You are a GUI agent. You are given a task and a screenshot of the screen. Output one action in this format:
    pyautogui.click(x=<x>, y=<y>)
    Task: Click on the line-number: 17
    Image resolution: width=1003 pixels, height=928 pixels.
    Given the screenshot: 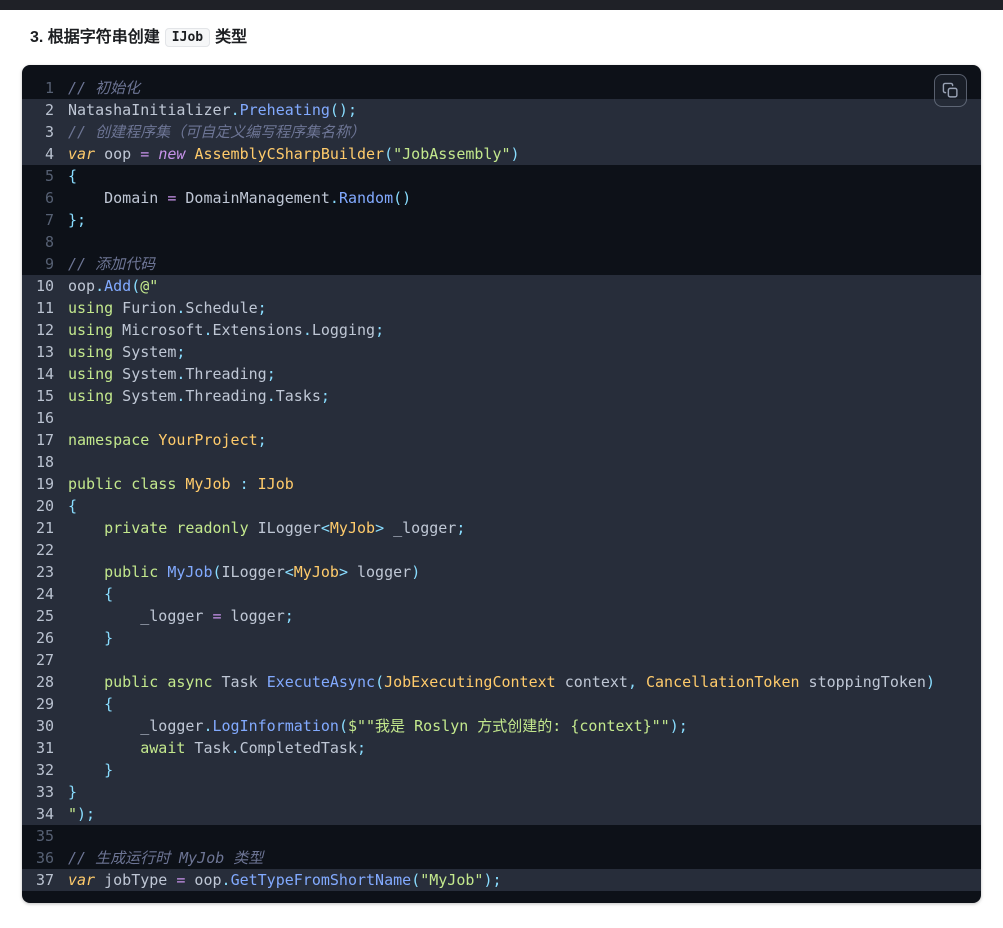 What is the action you would take?
    pyautogui.click(x=44, y=440)
    